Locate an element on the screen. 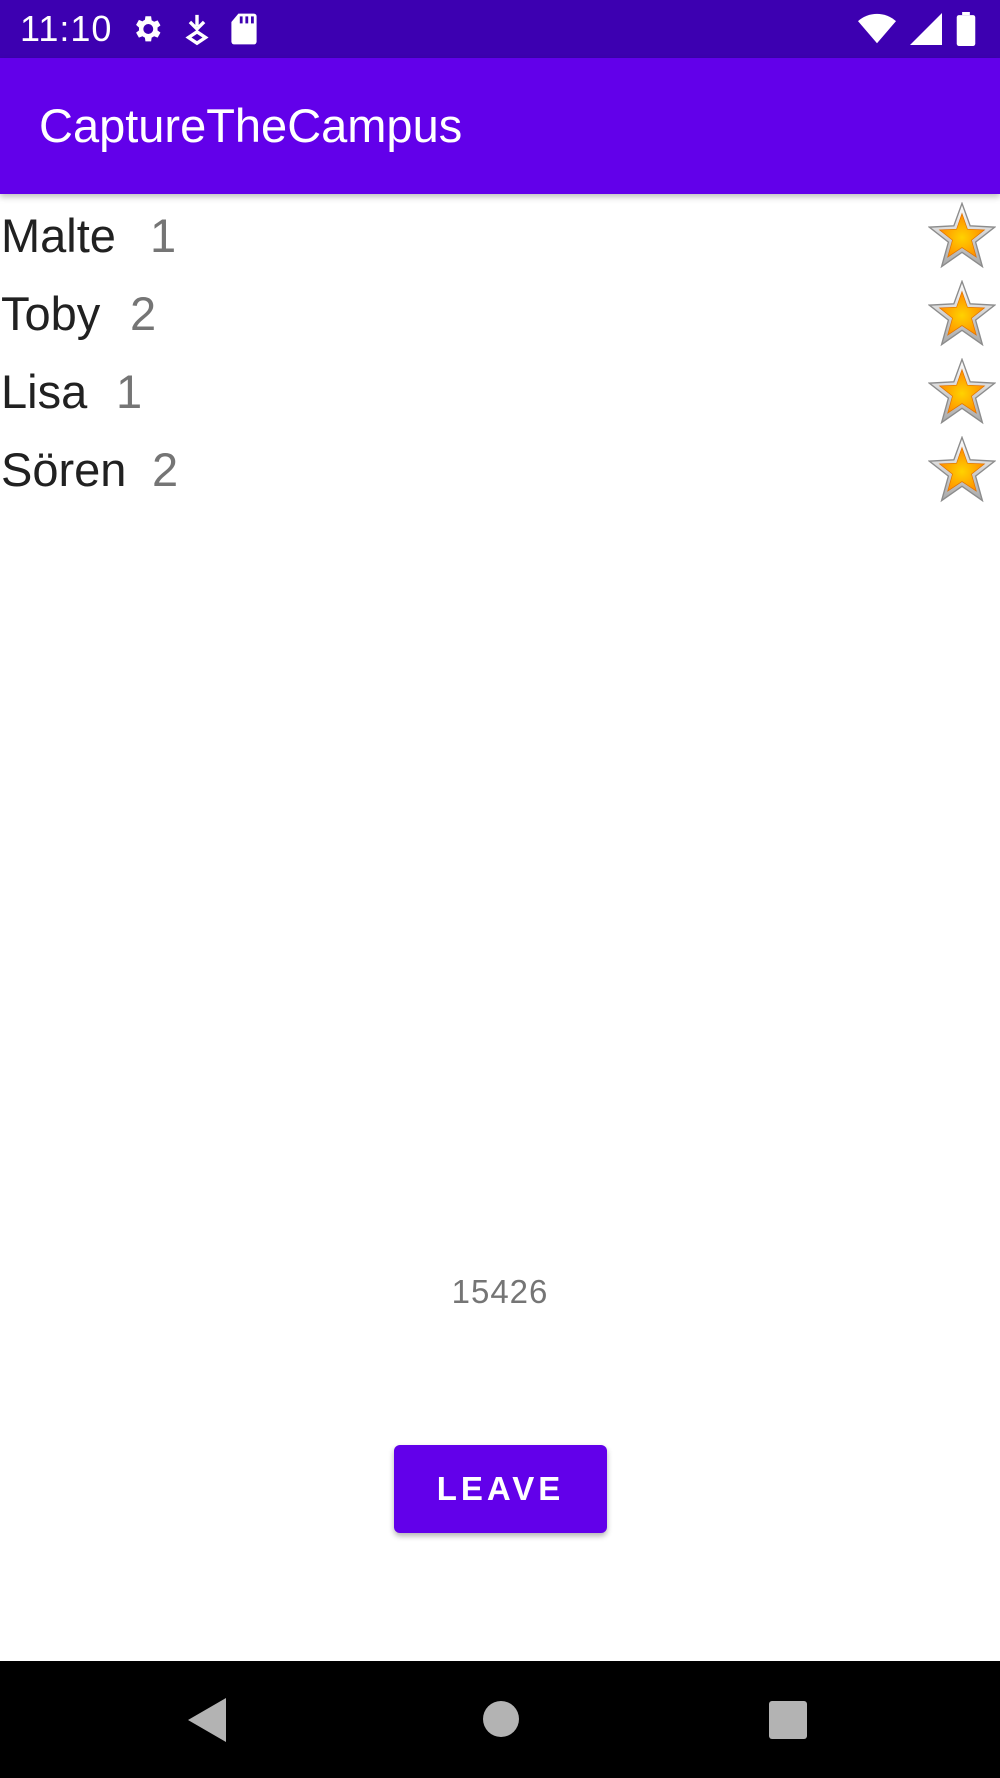 Image resolution: width=1000 pixels, height=1778 pixels. game-code: 15426 is located at coordinates (500, 1291).